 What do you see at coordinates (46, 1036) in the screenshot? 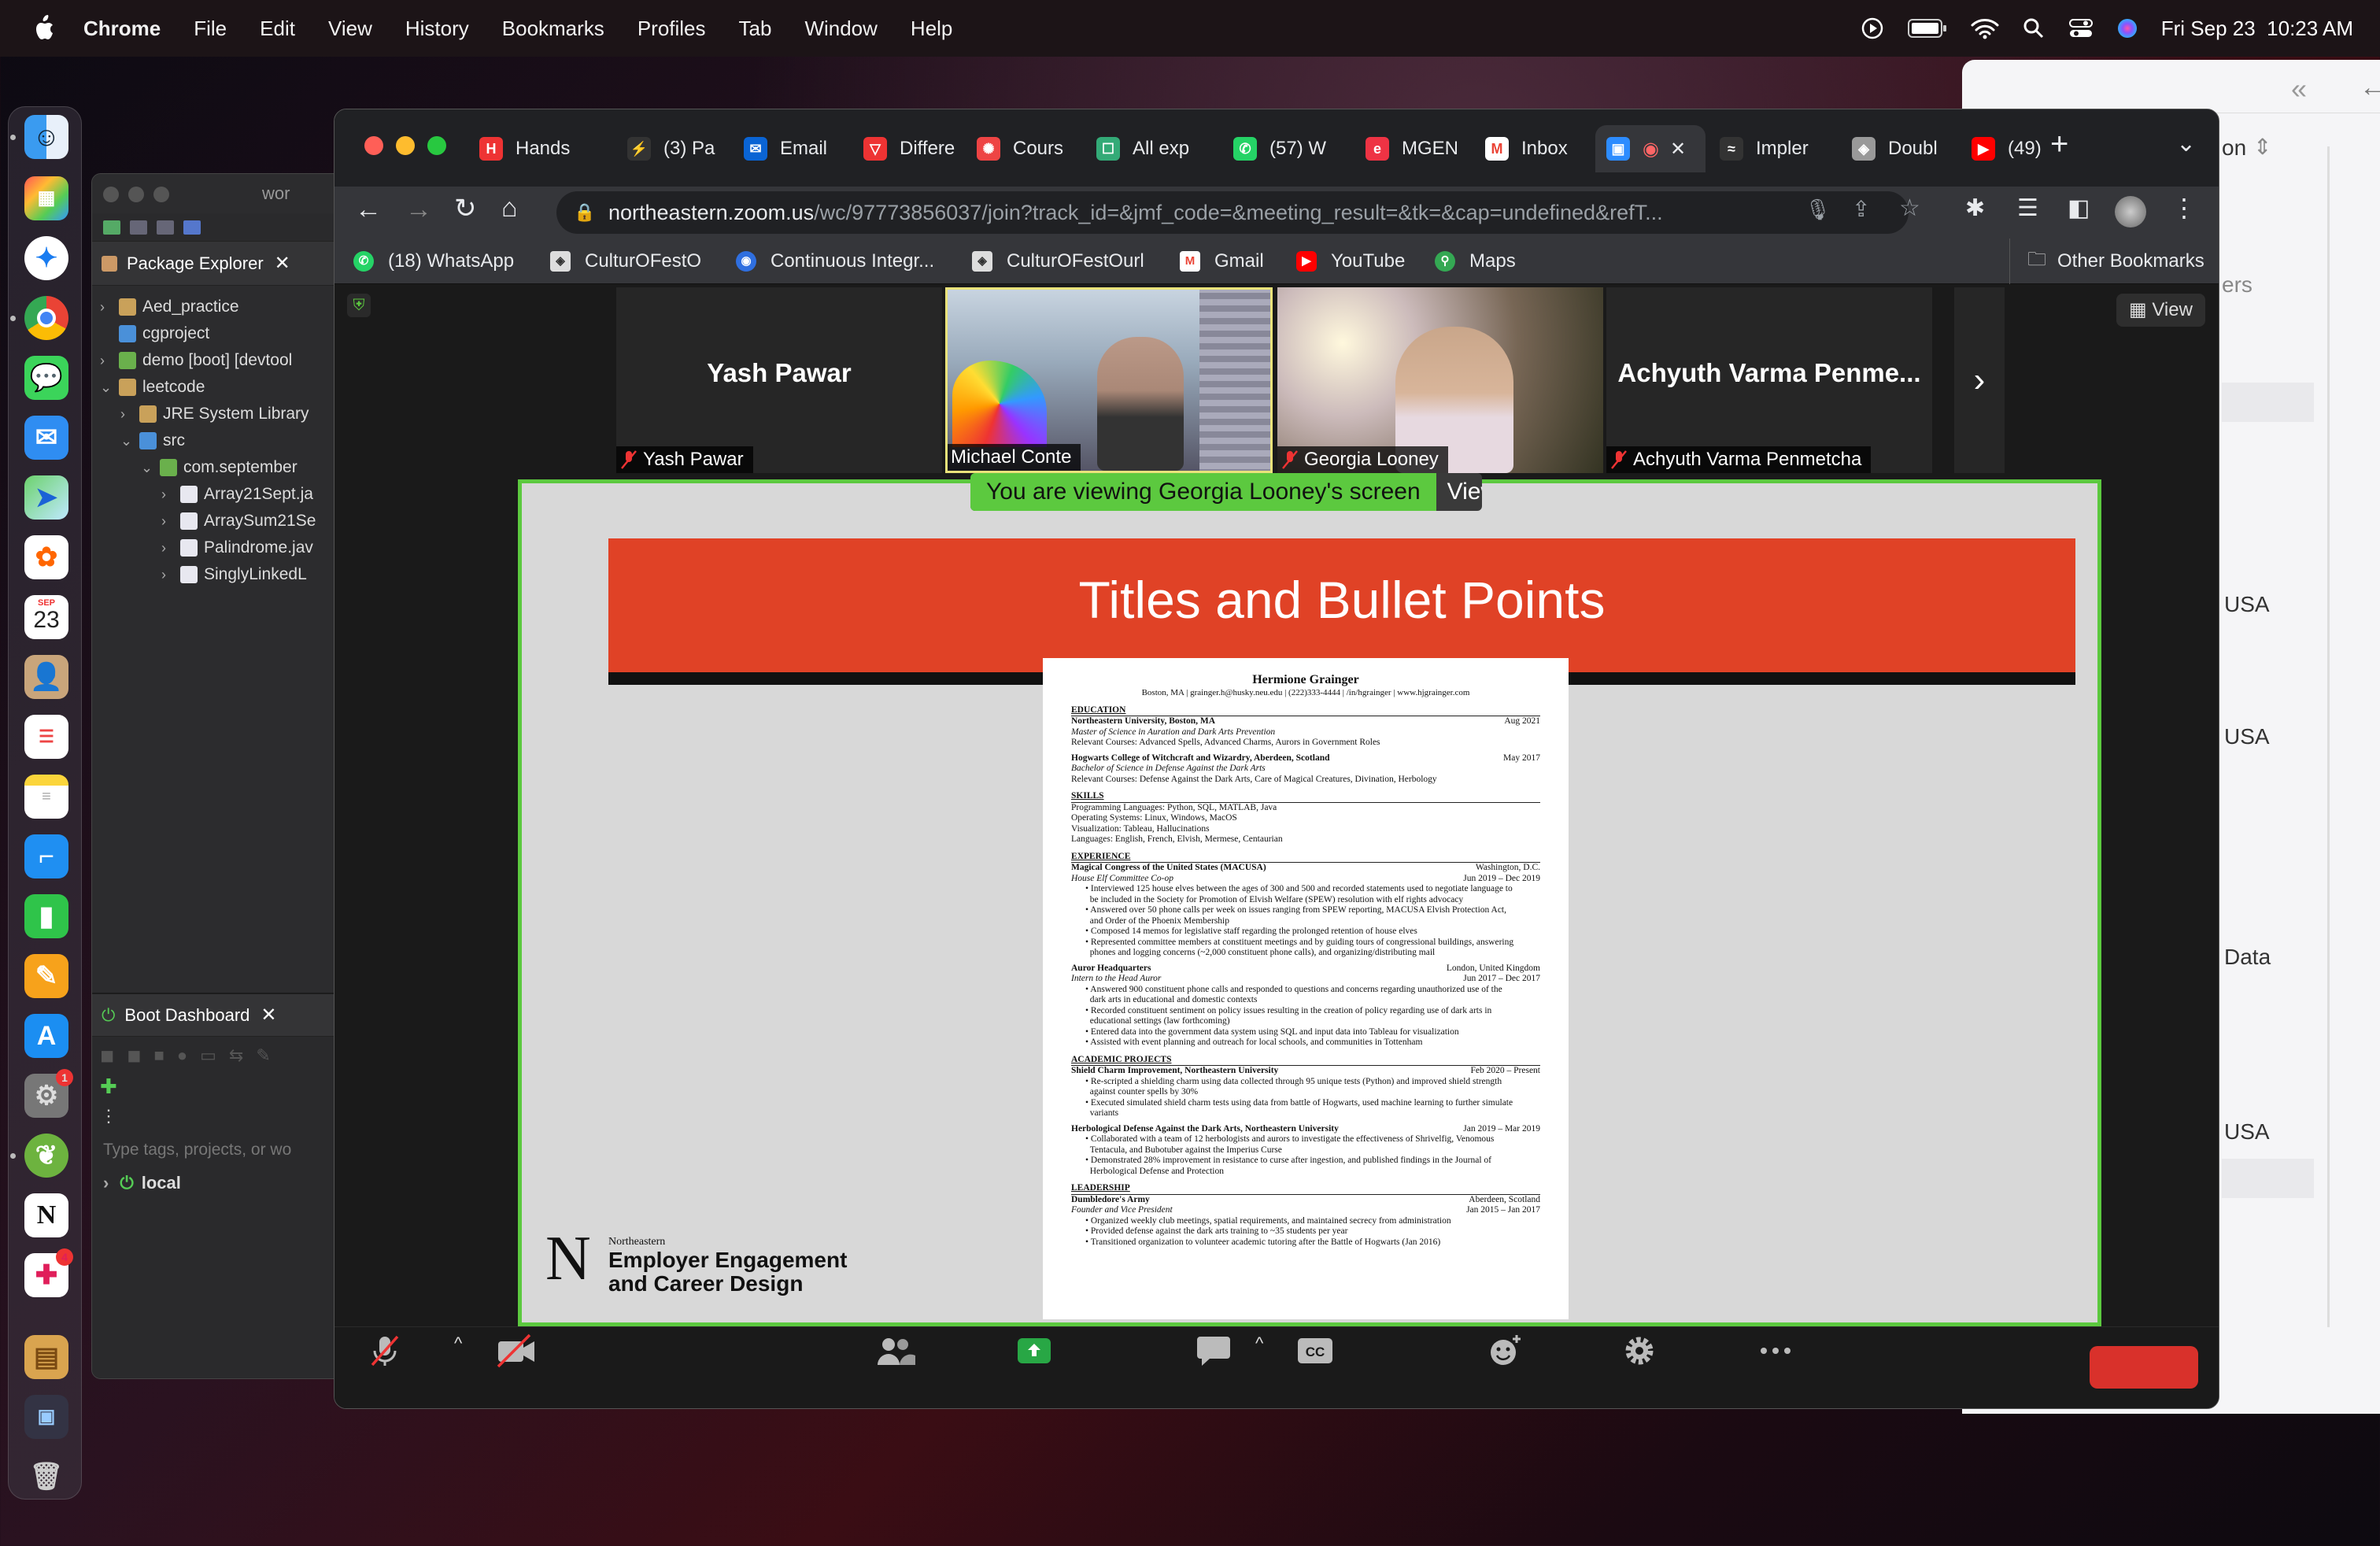
I see `app-store-icon: A` at bounding box center [46, 1036].